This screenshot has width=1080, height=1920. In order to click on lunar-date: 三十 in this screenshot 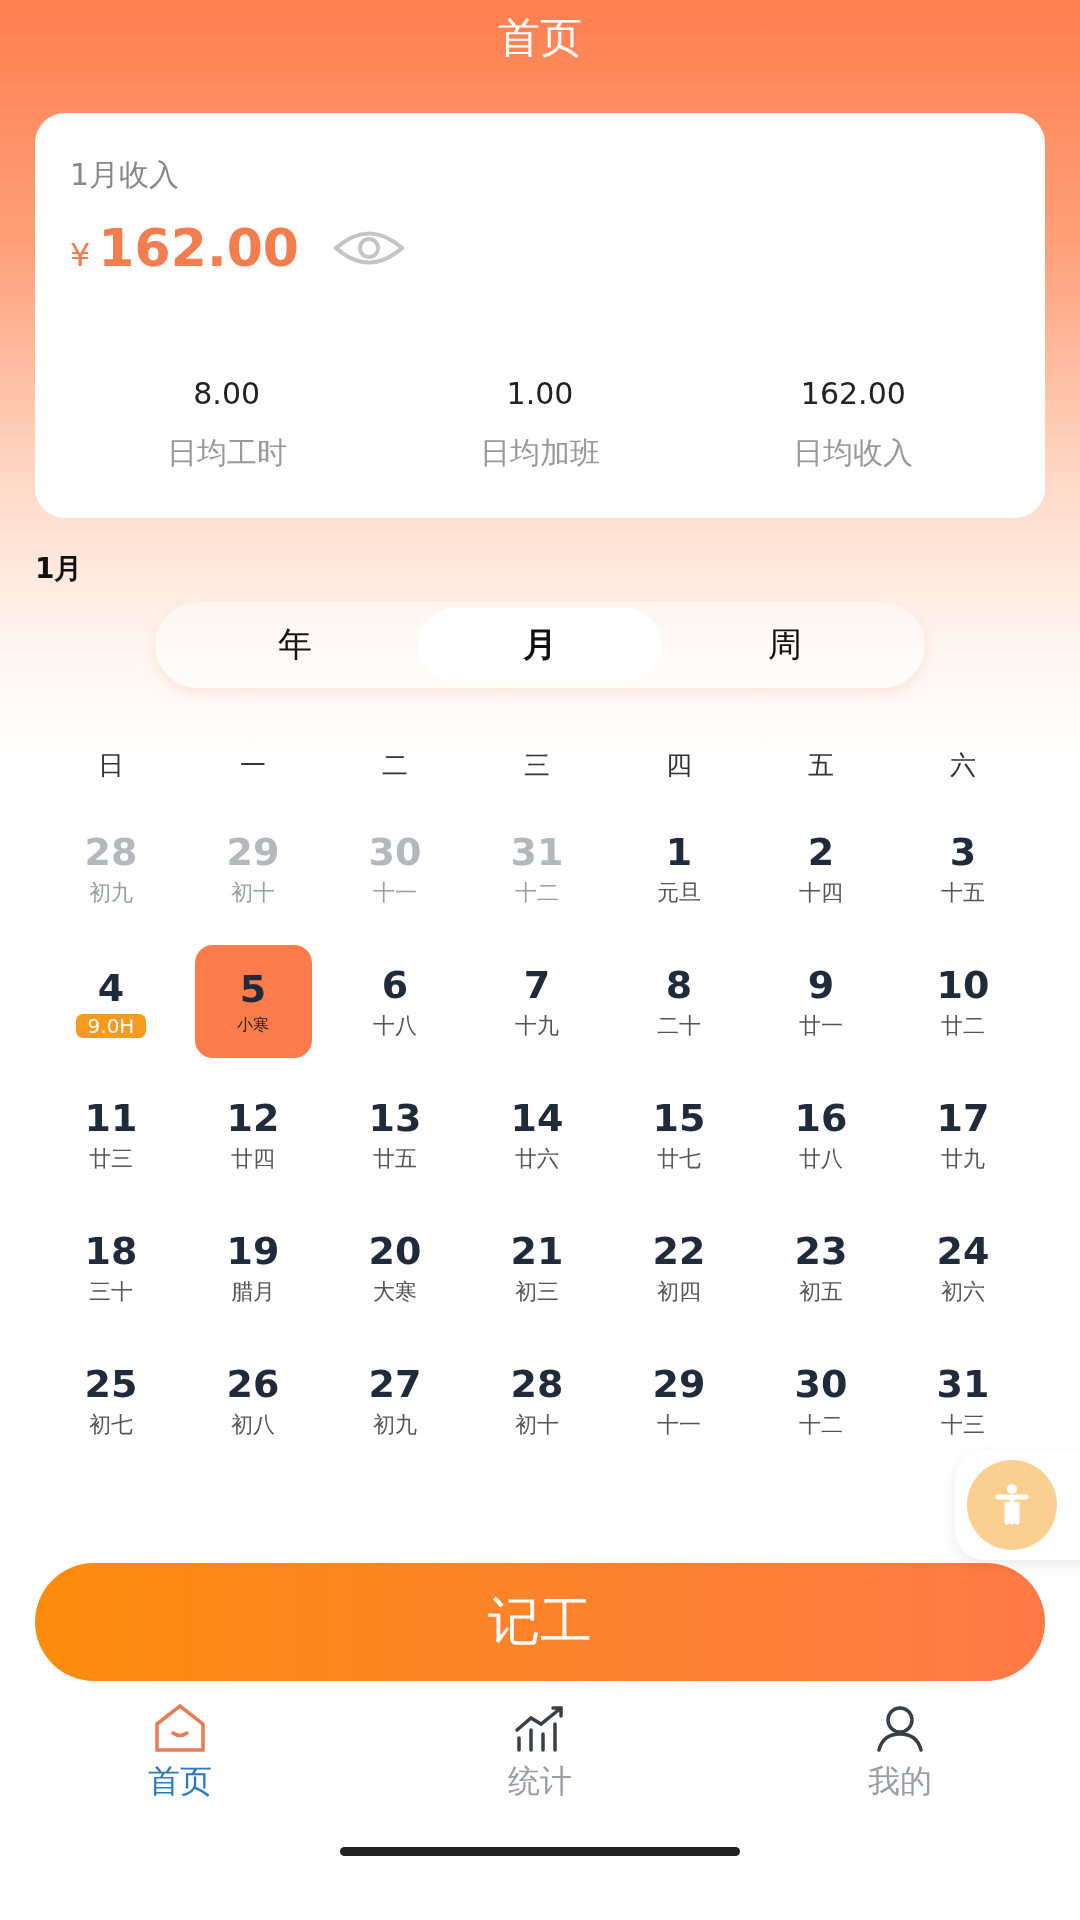, I will do `click(111, 1291)`.